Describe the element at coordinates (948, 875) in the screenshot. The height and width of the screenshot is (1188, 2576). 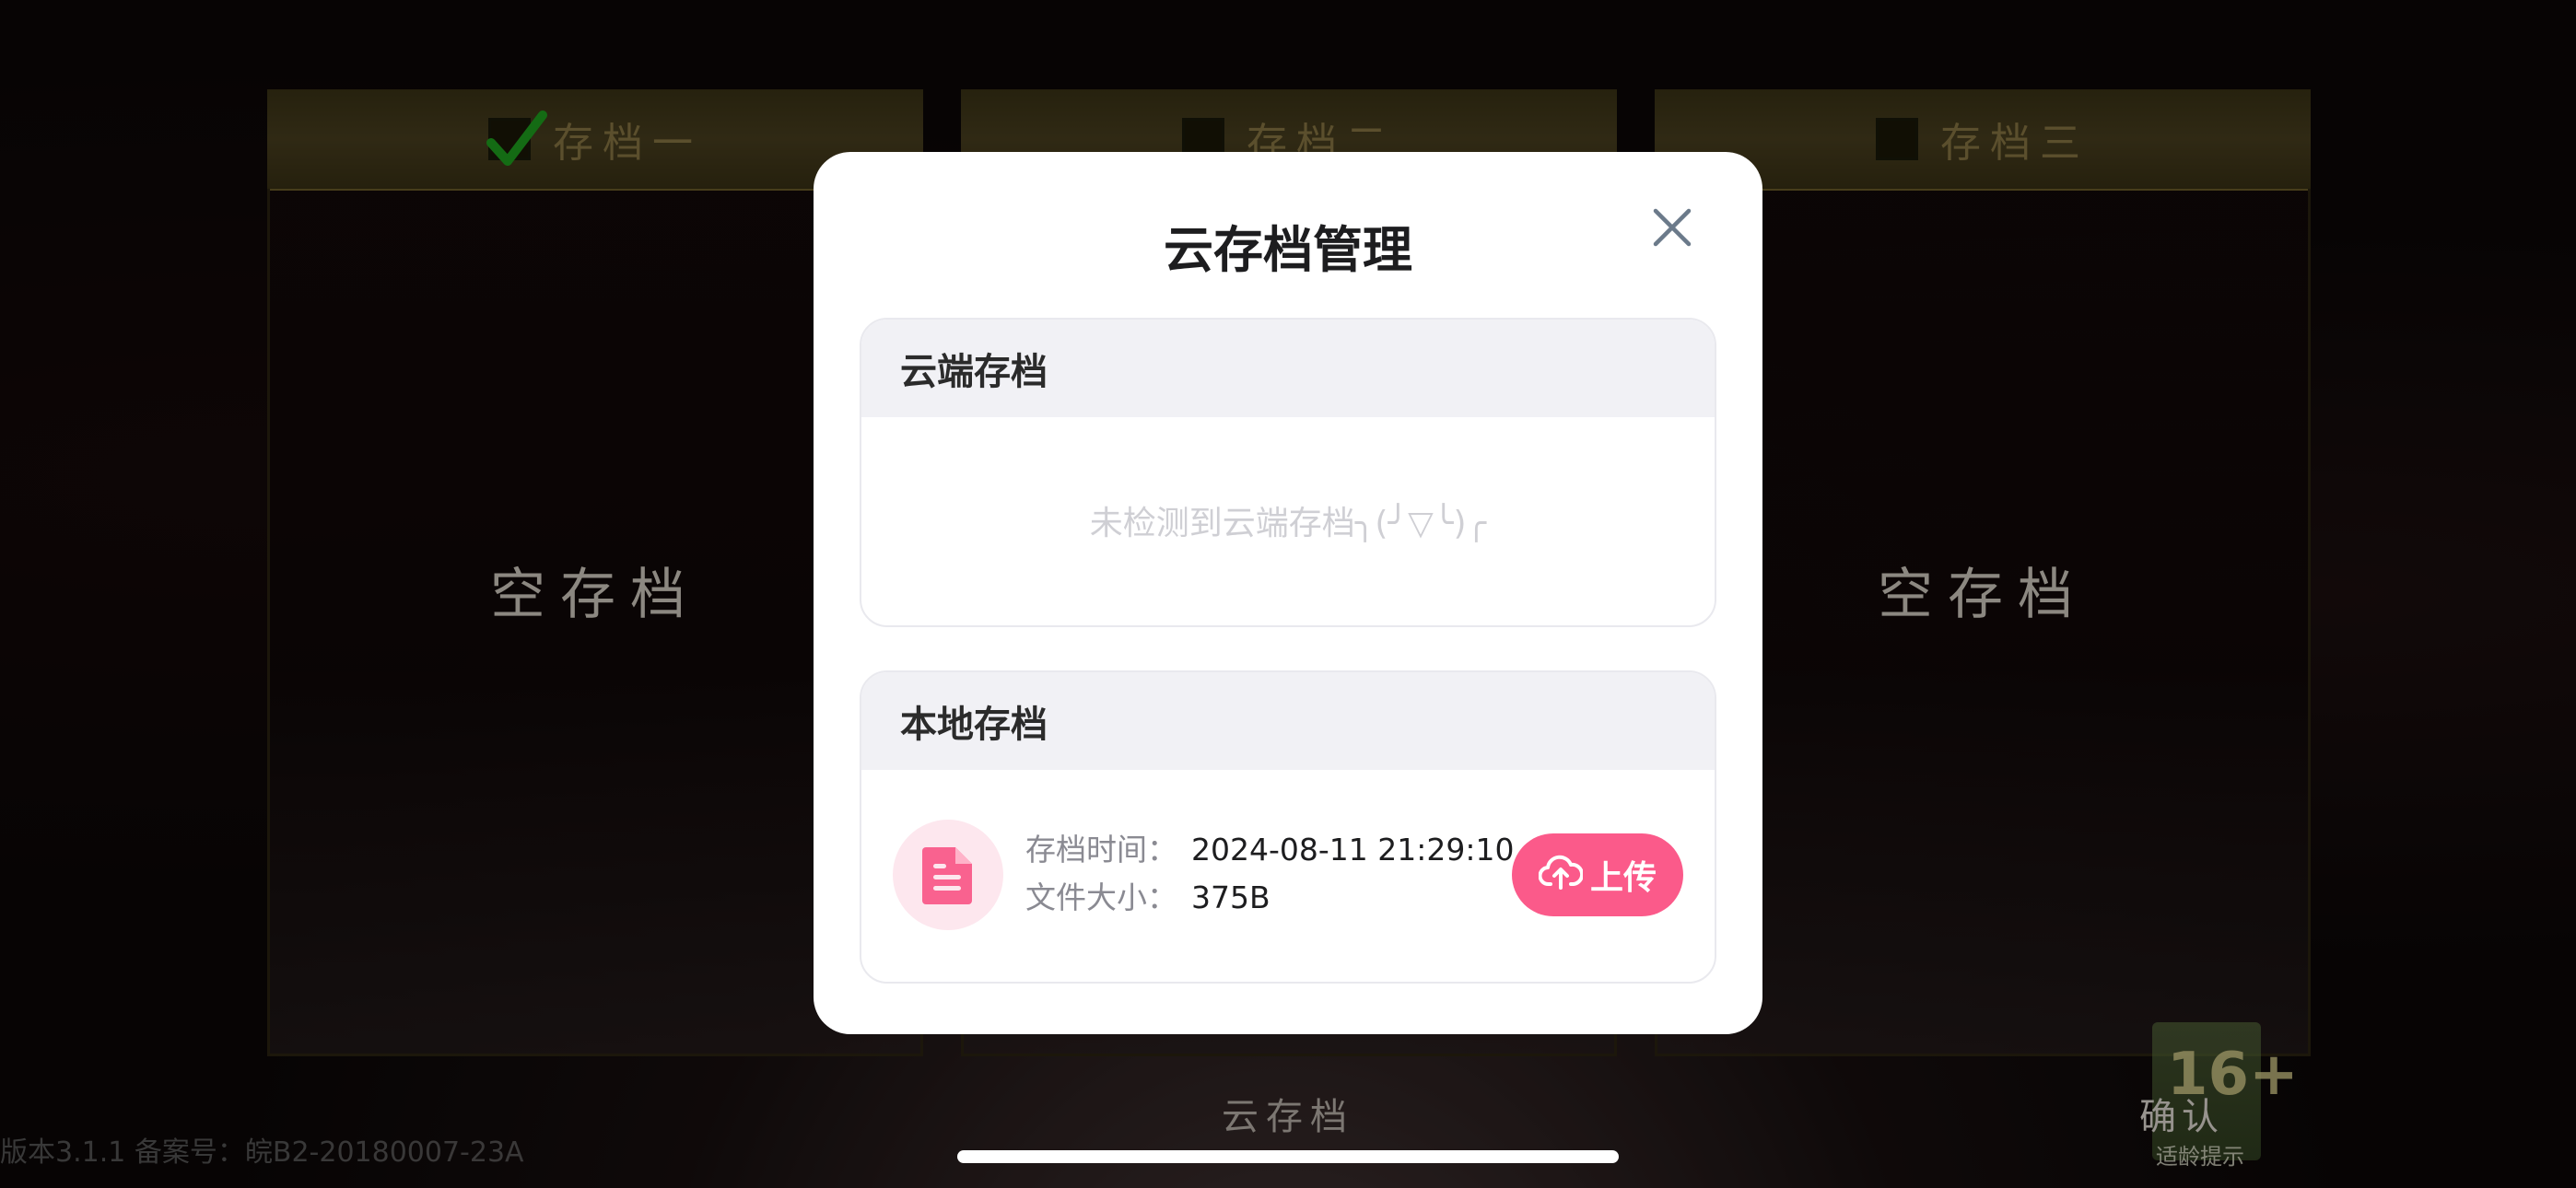
I see `document-icon` at that location.